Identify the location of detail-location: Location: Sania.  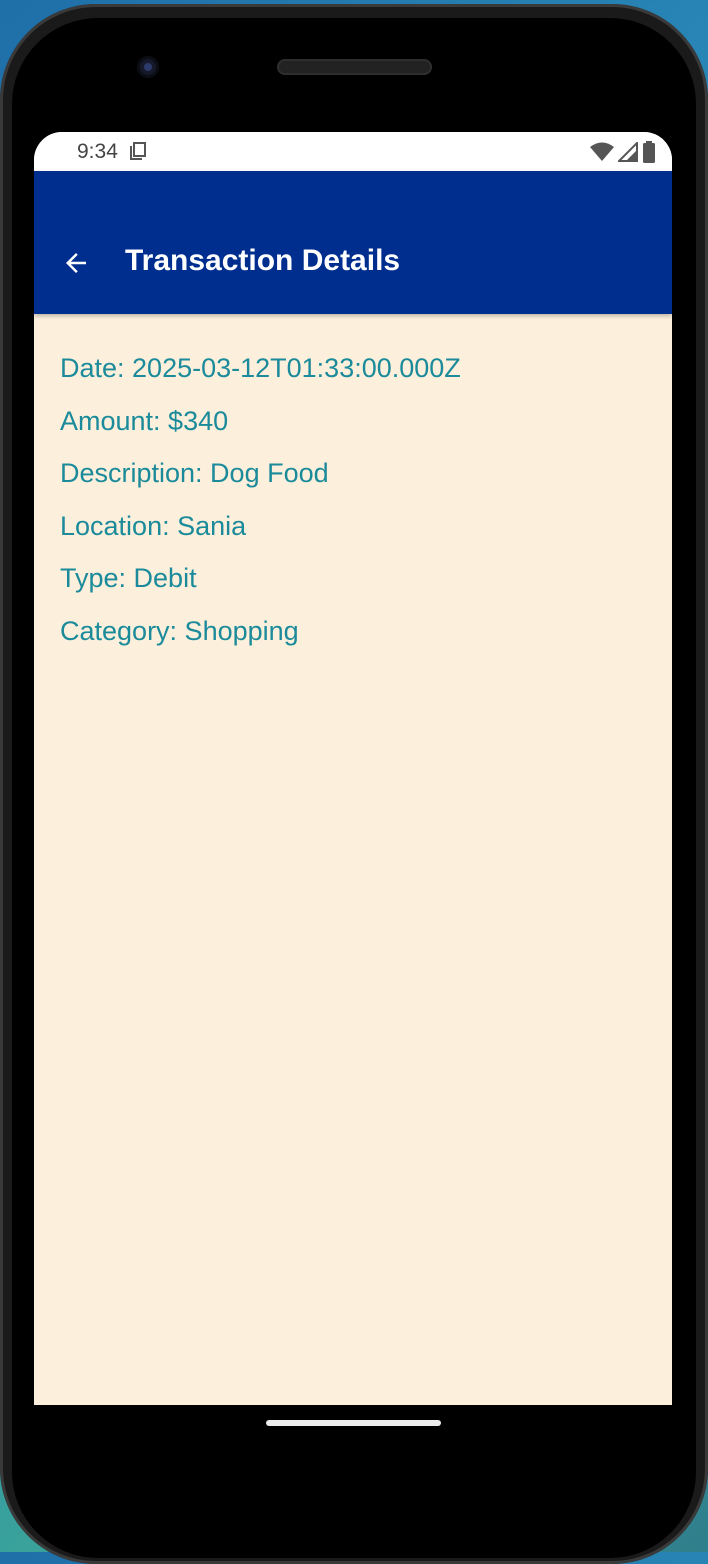
(153, 525).